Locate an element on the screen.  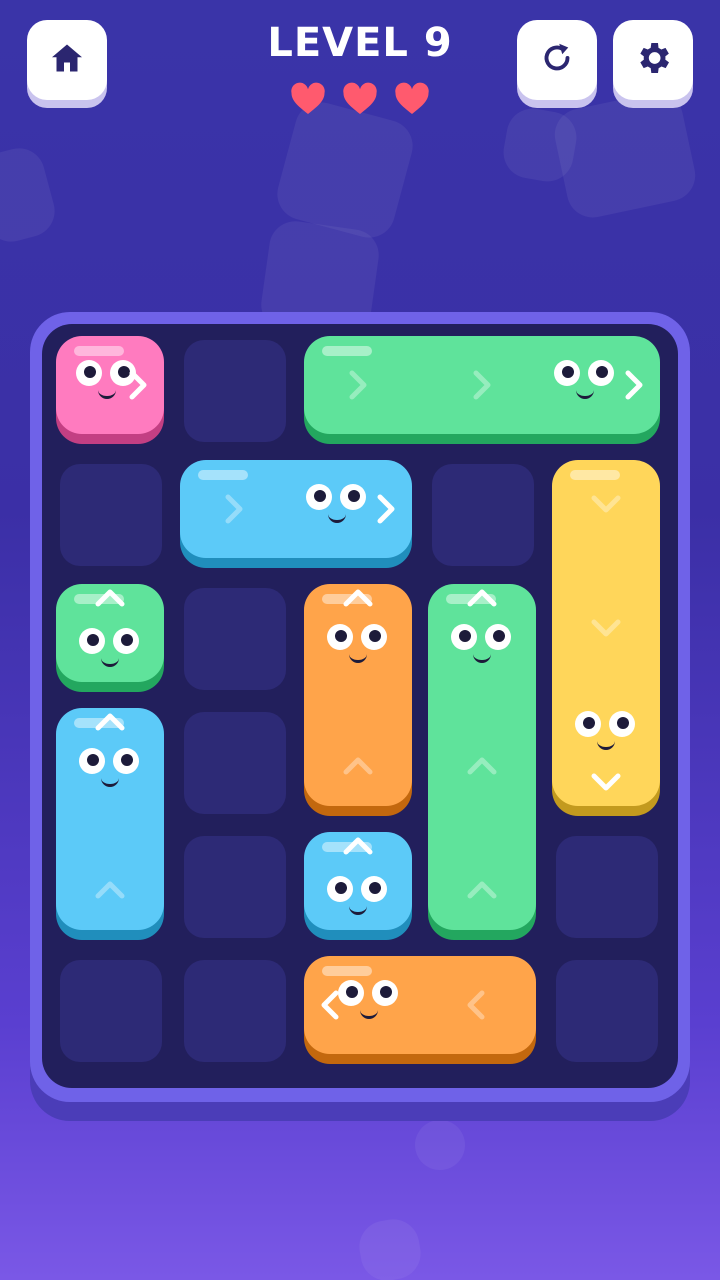
settings-button is located at coordinates (653, 60).